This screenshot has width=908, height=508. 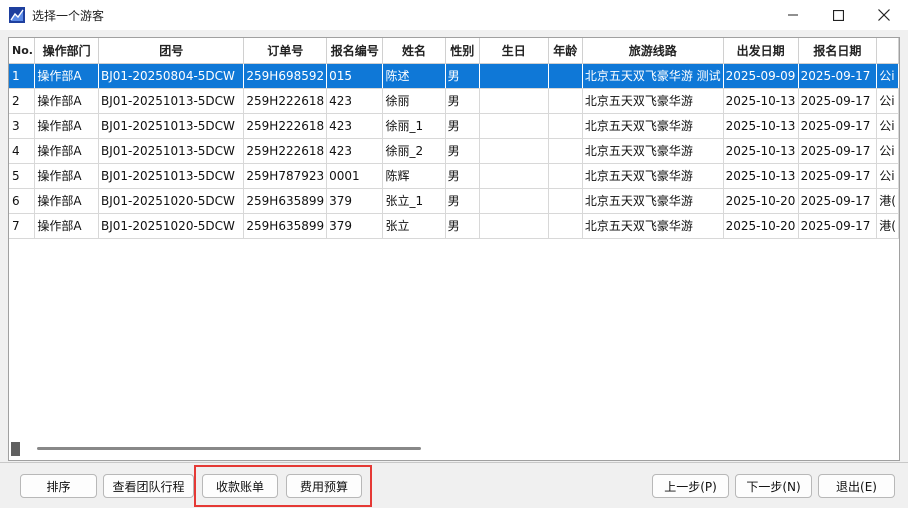 I want to click on column-header-department: 操作部门, so click(x=66, y=51).